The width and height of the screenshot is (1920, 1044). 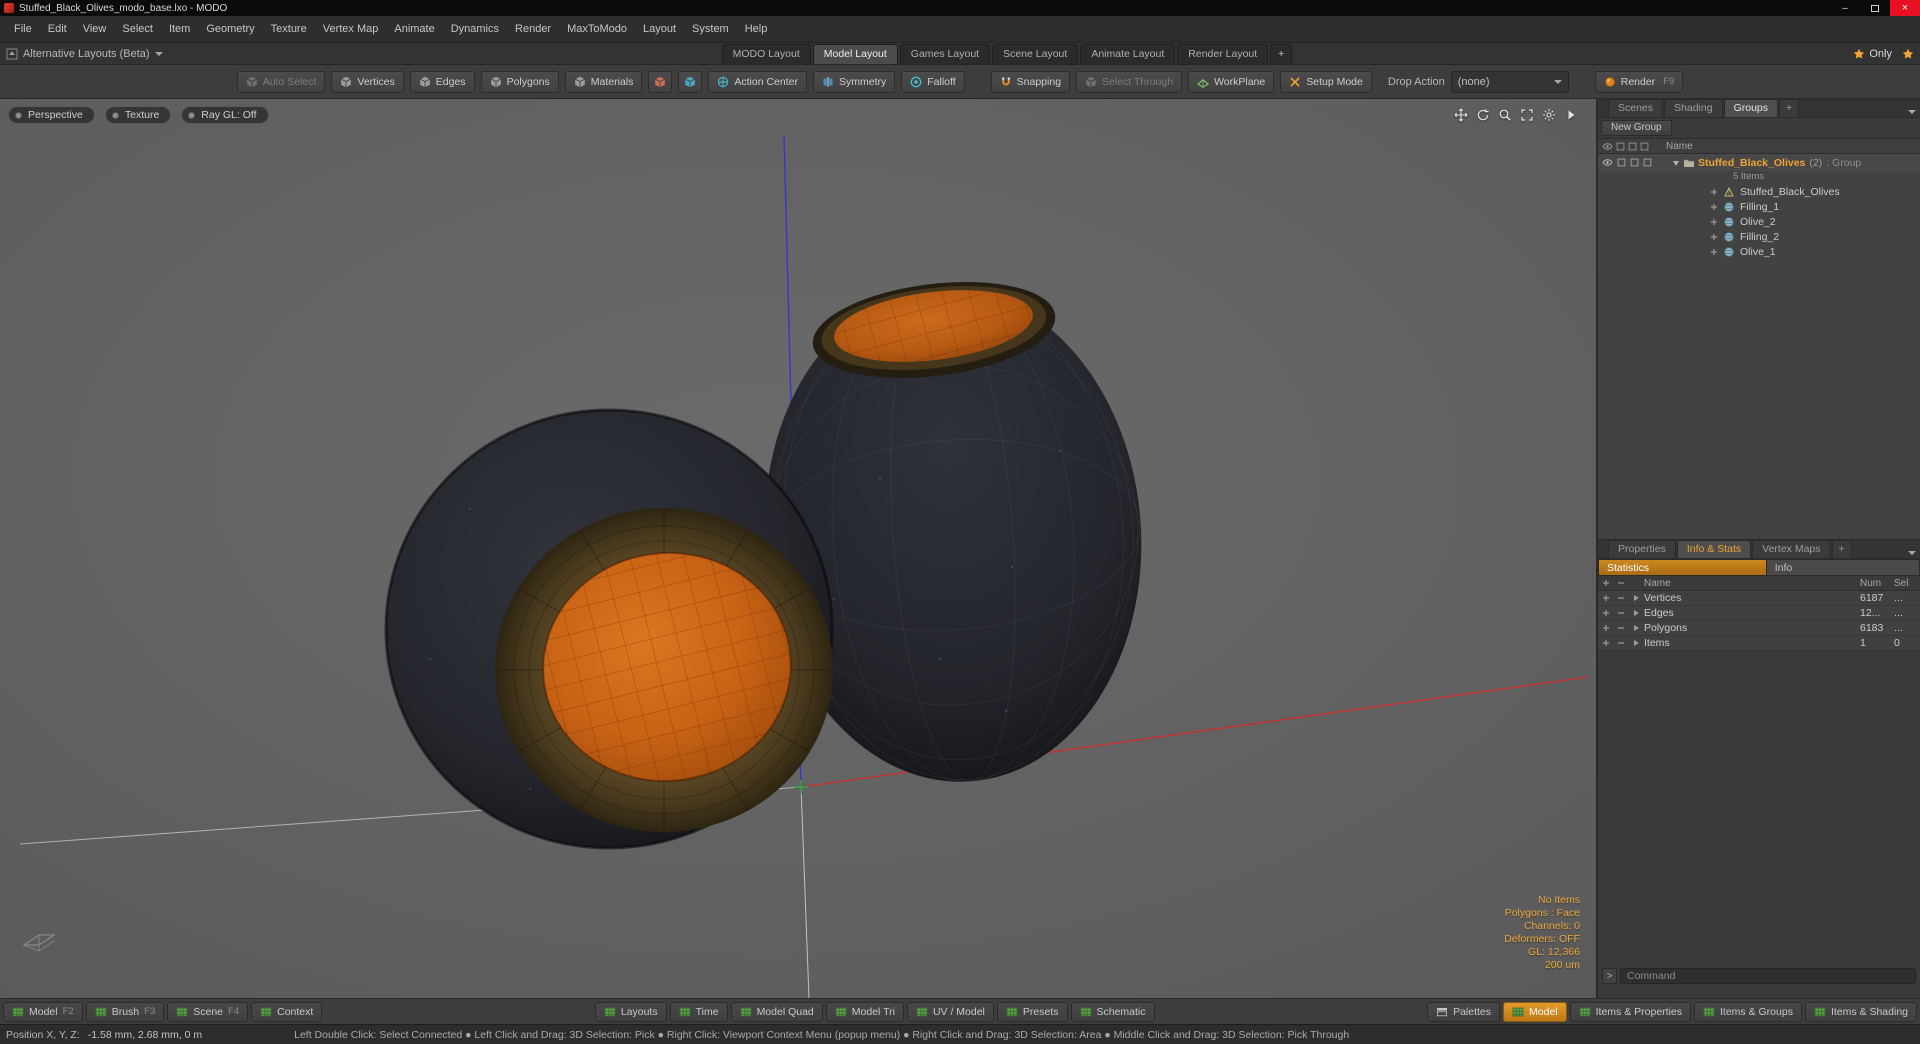 I want to click on tab-modo-layout: MODO Layout, so click(x=766, y=54).